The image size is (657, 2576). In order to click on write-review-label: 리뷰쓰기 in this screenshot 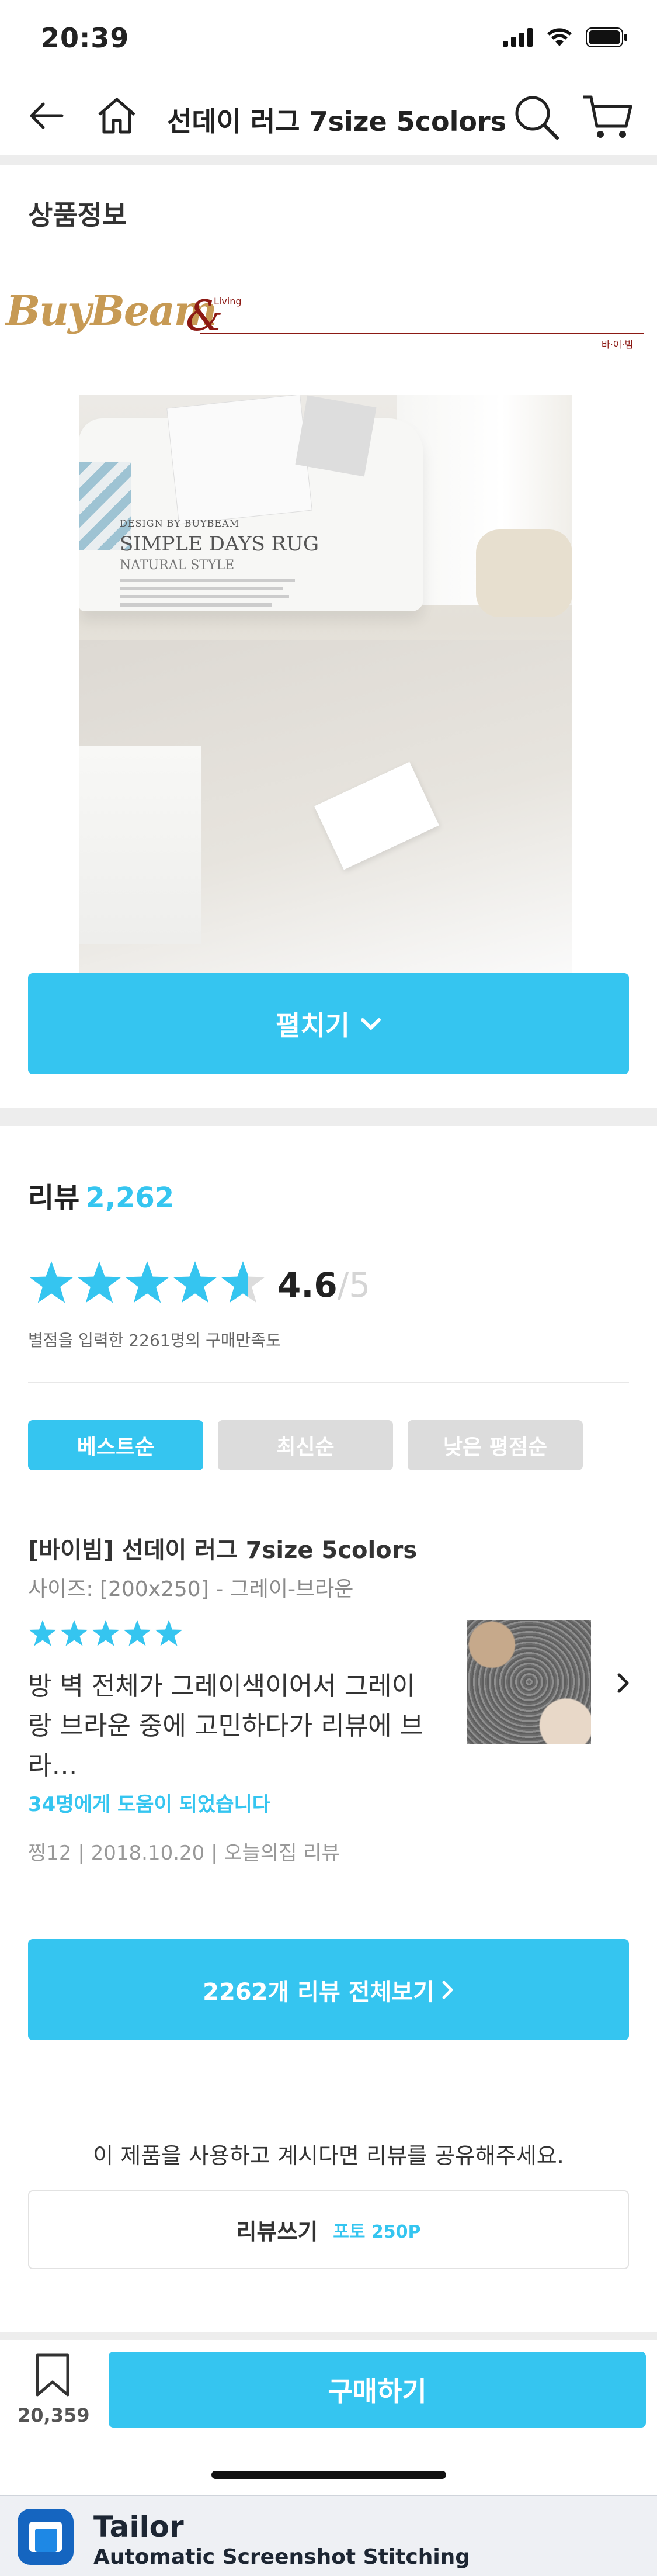, I will do `click(277, 2232)`.